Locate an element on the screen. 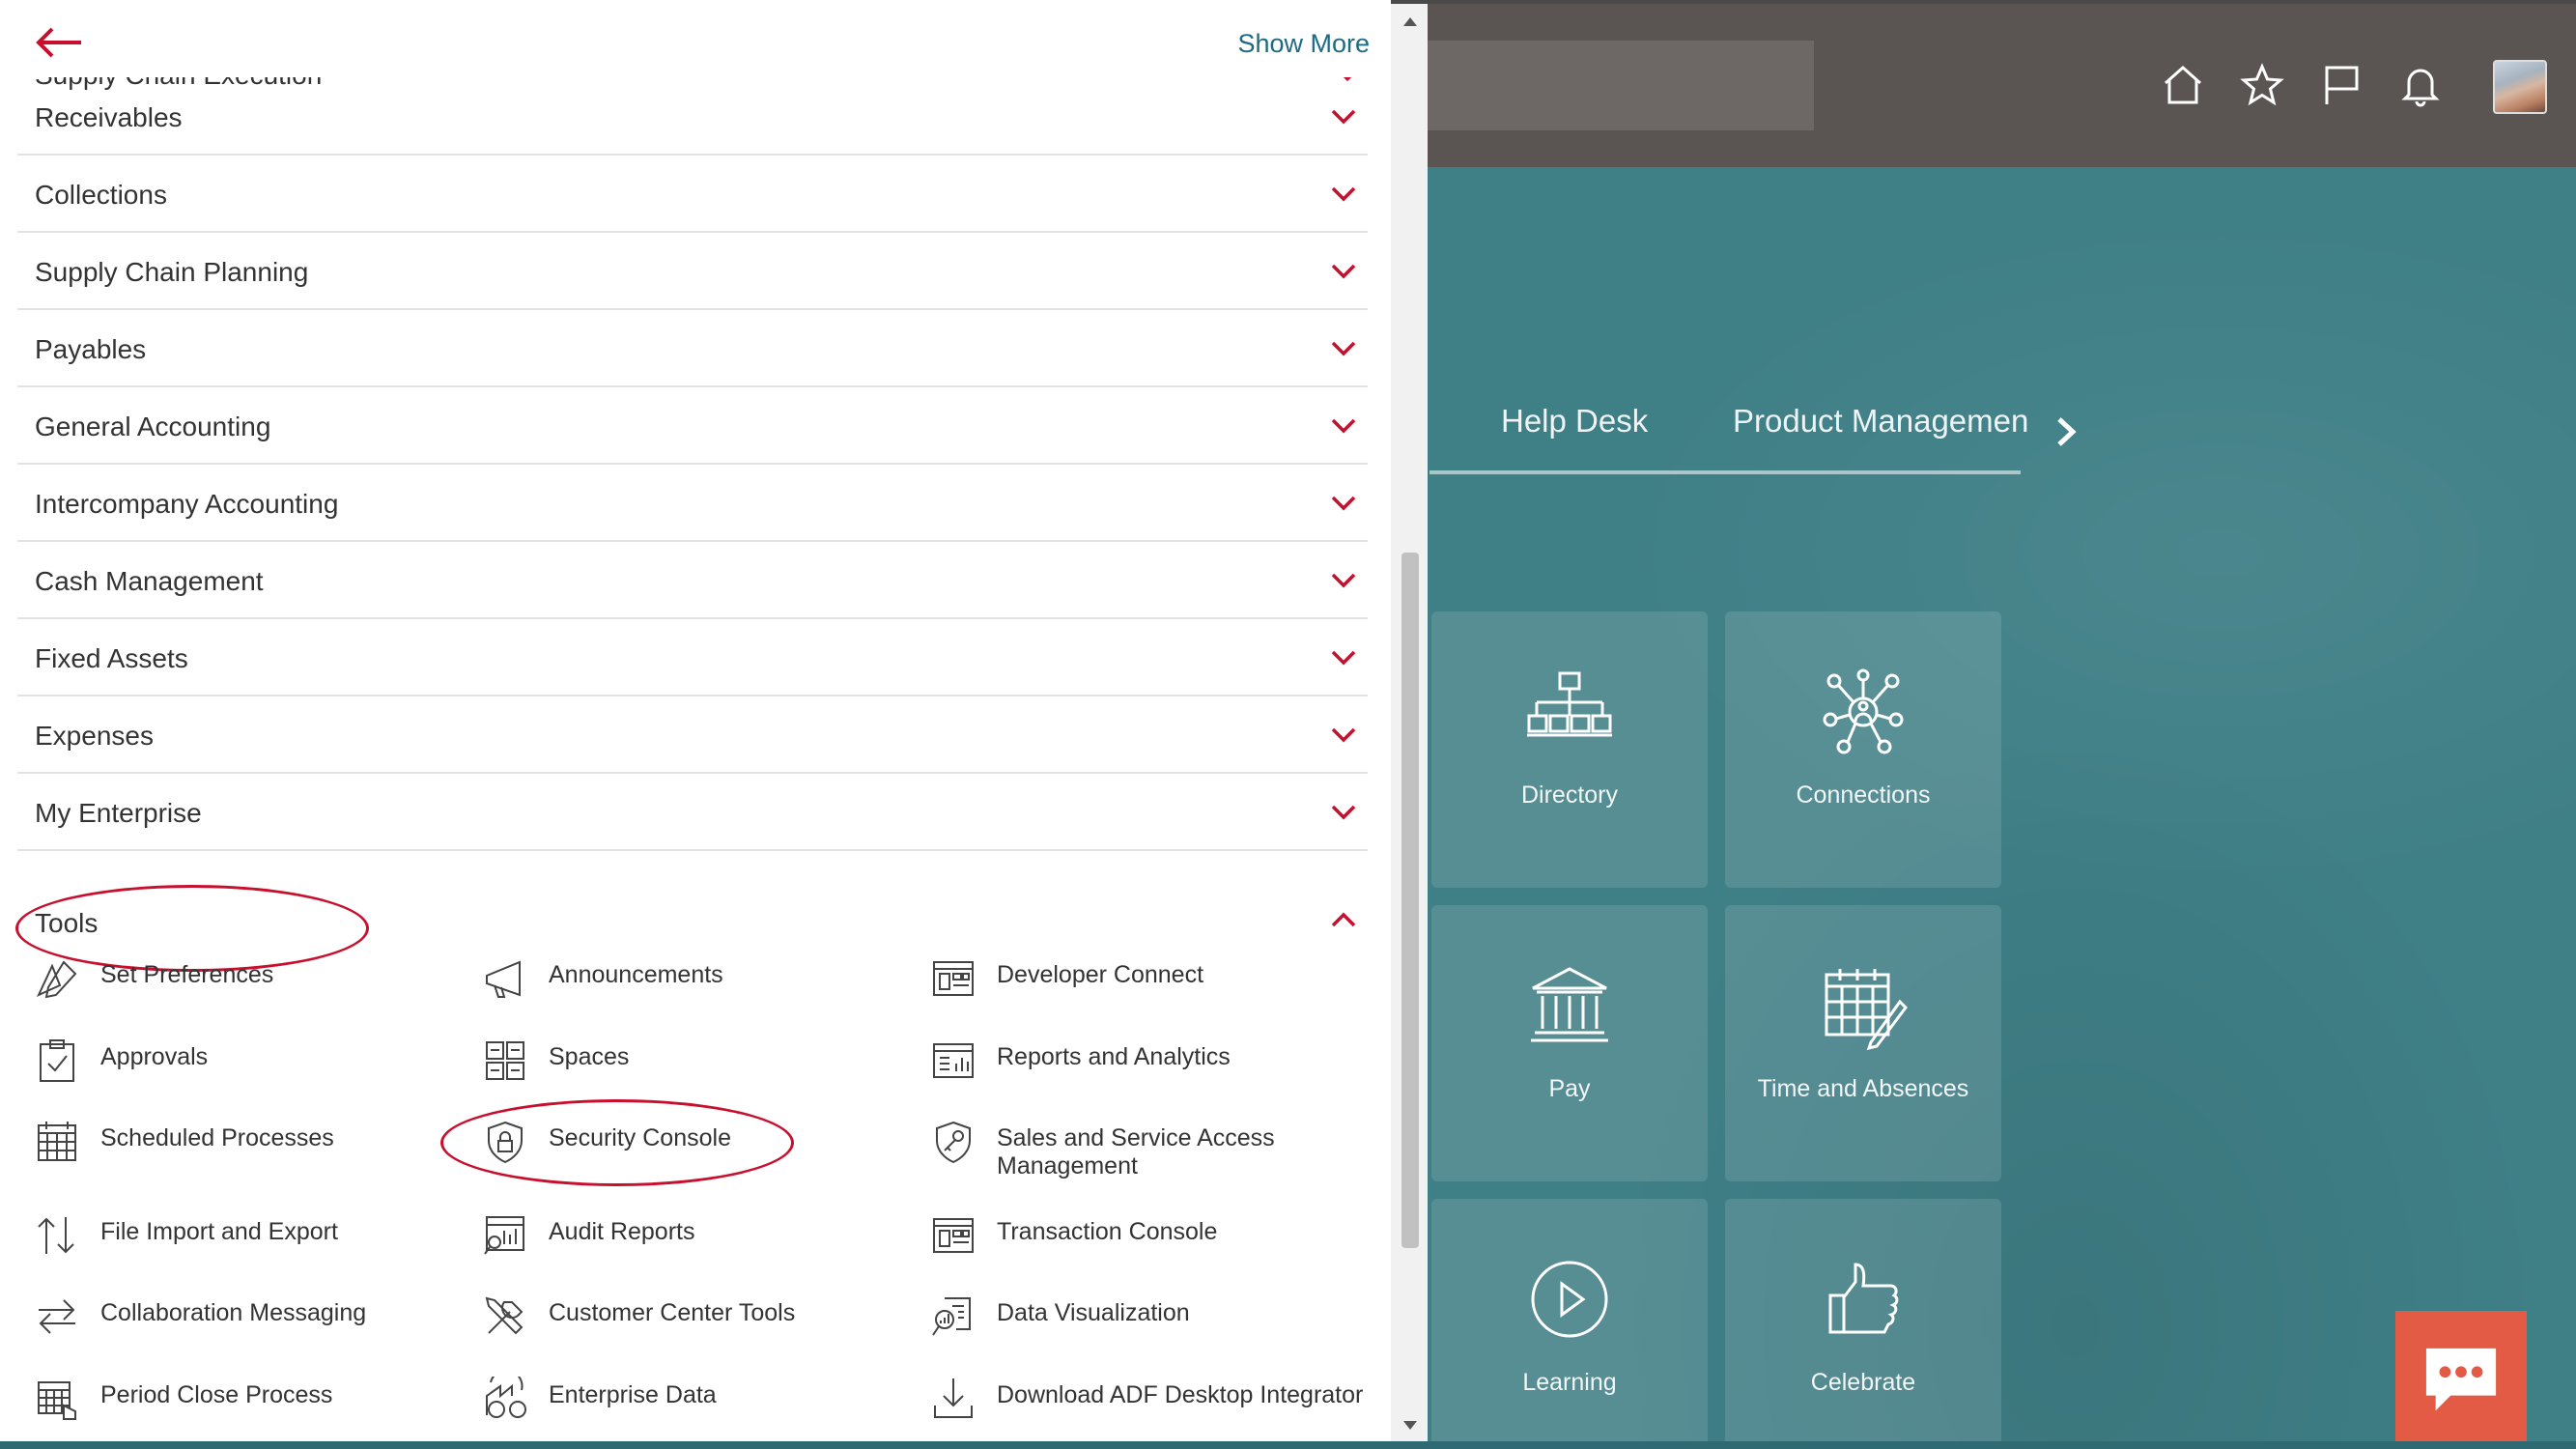 Image resolution: width=2576 pixels, height=1449 pixels. calendar-pencil-icon is located at coordinates (1866, 1010).